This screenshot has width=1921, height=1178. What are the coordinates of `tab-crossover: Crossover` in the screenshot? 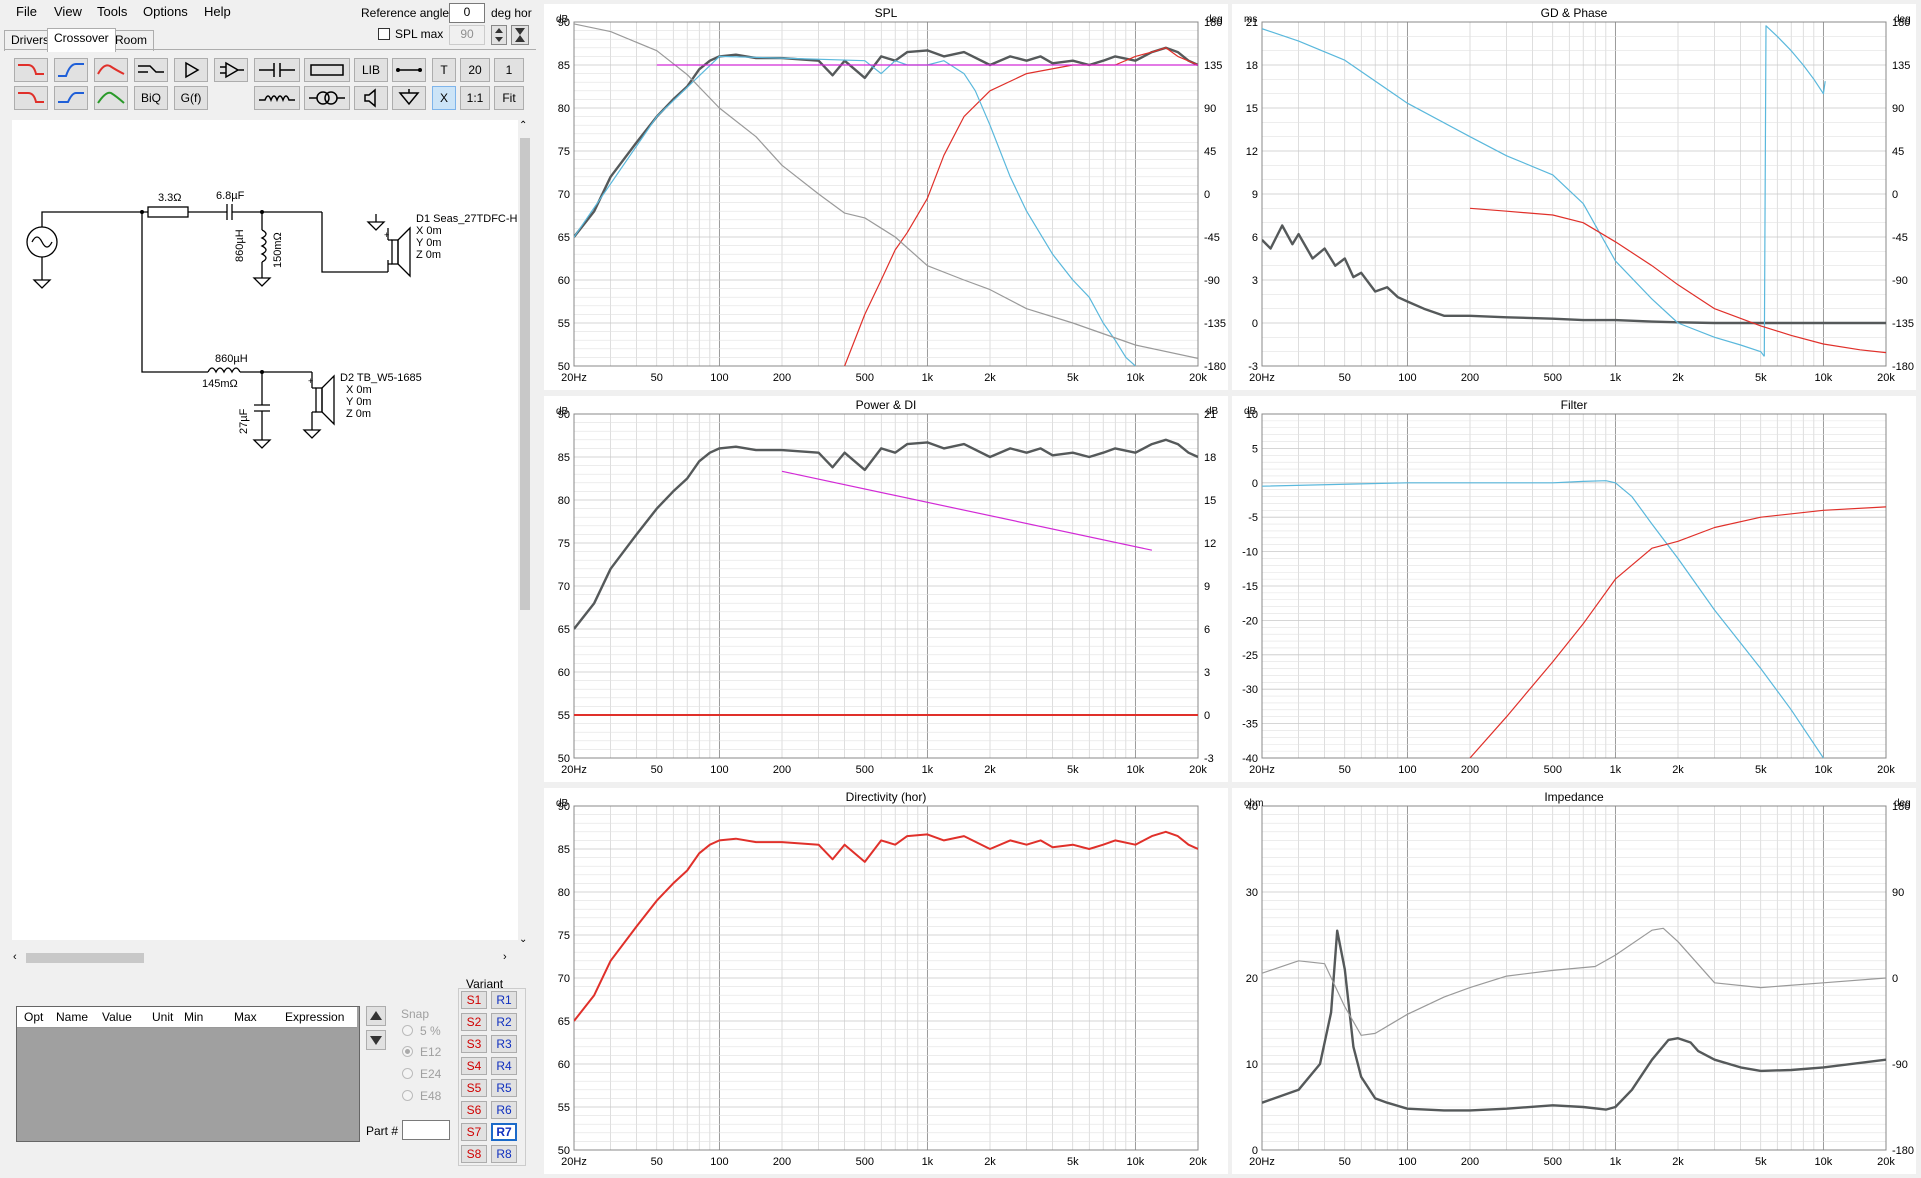 It's located at (81, 40).